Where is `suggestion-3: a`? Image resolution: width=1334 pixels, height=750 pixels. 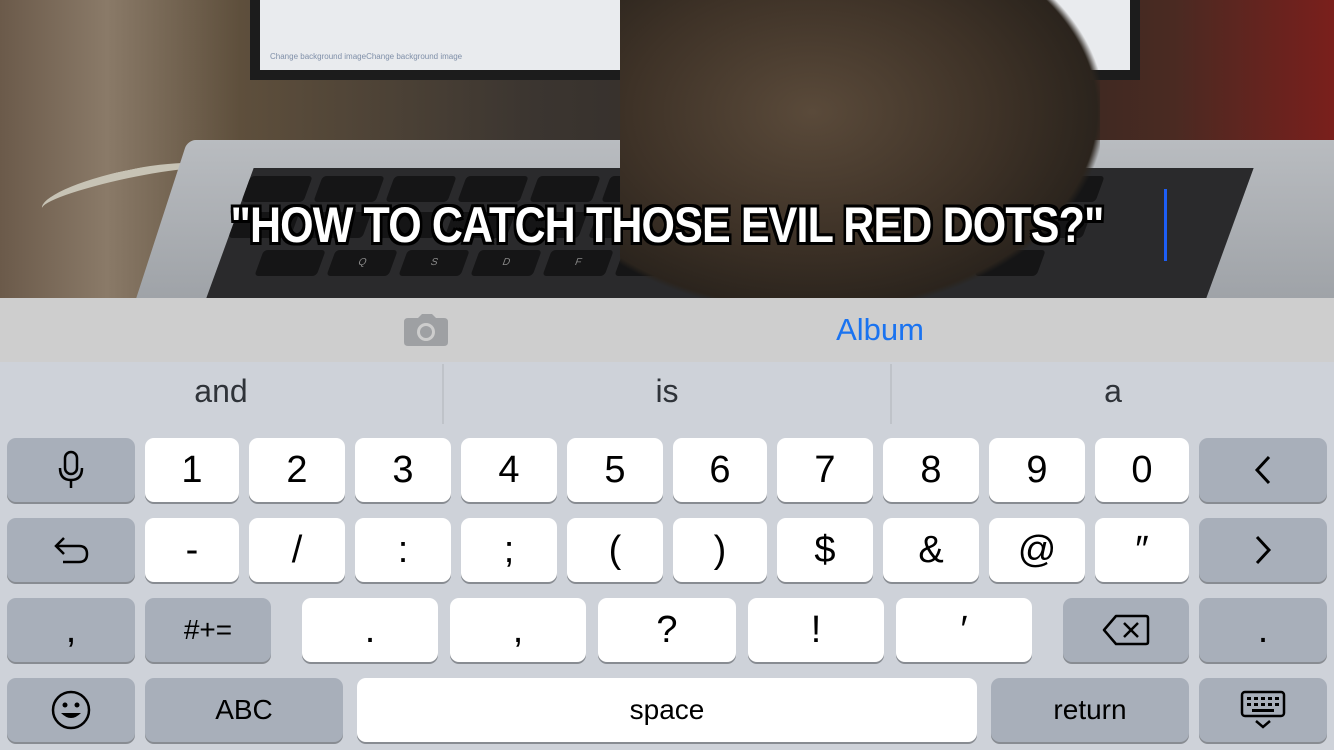
suggestion-3: a is located at coordinates (1113, 394).